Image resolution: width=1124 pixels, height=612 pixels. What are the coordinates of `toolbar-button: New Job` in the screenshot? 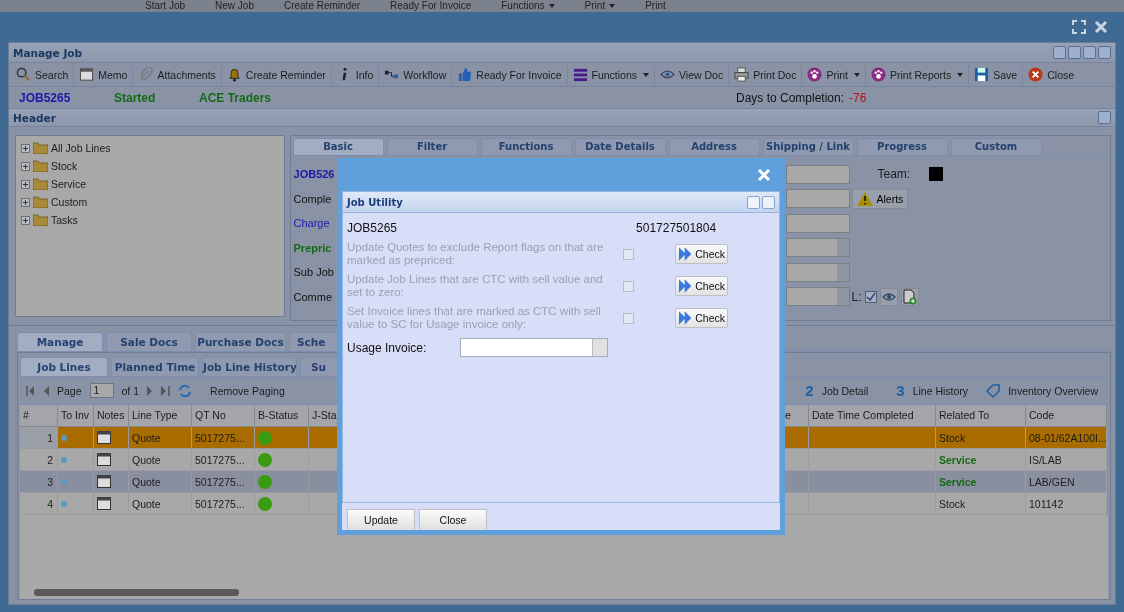 It's located at (234, 6).